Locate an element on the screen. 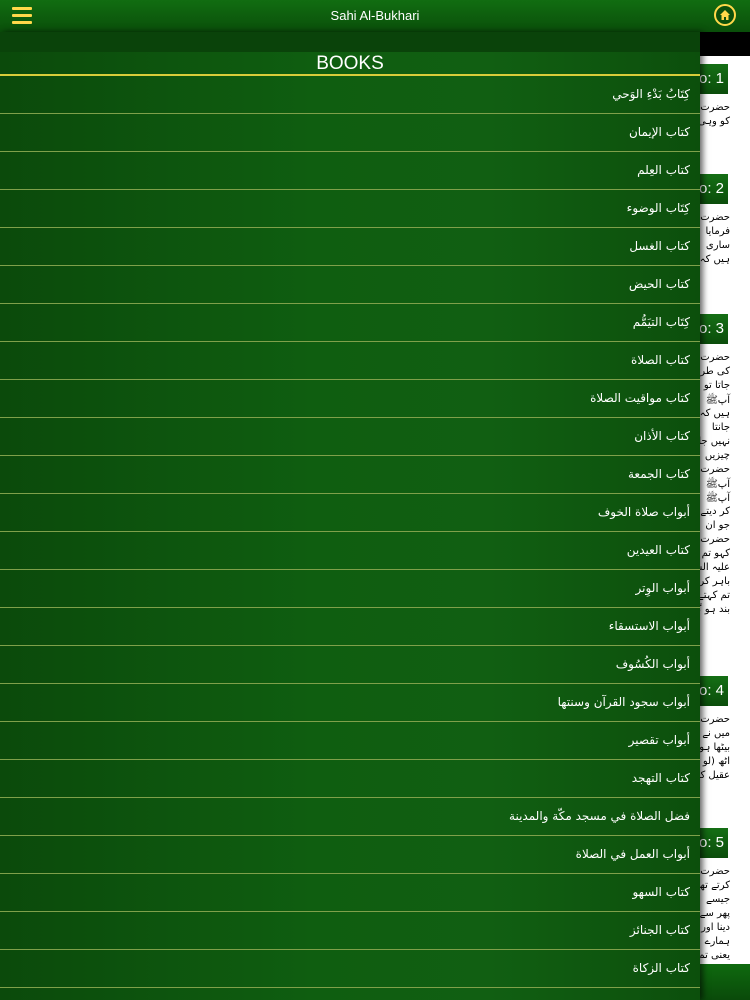  book-item: كتاب الغسل is located at coordinates (350, 247).